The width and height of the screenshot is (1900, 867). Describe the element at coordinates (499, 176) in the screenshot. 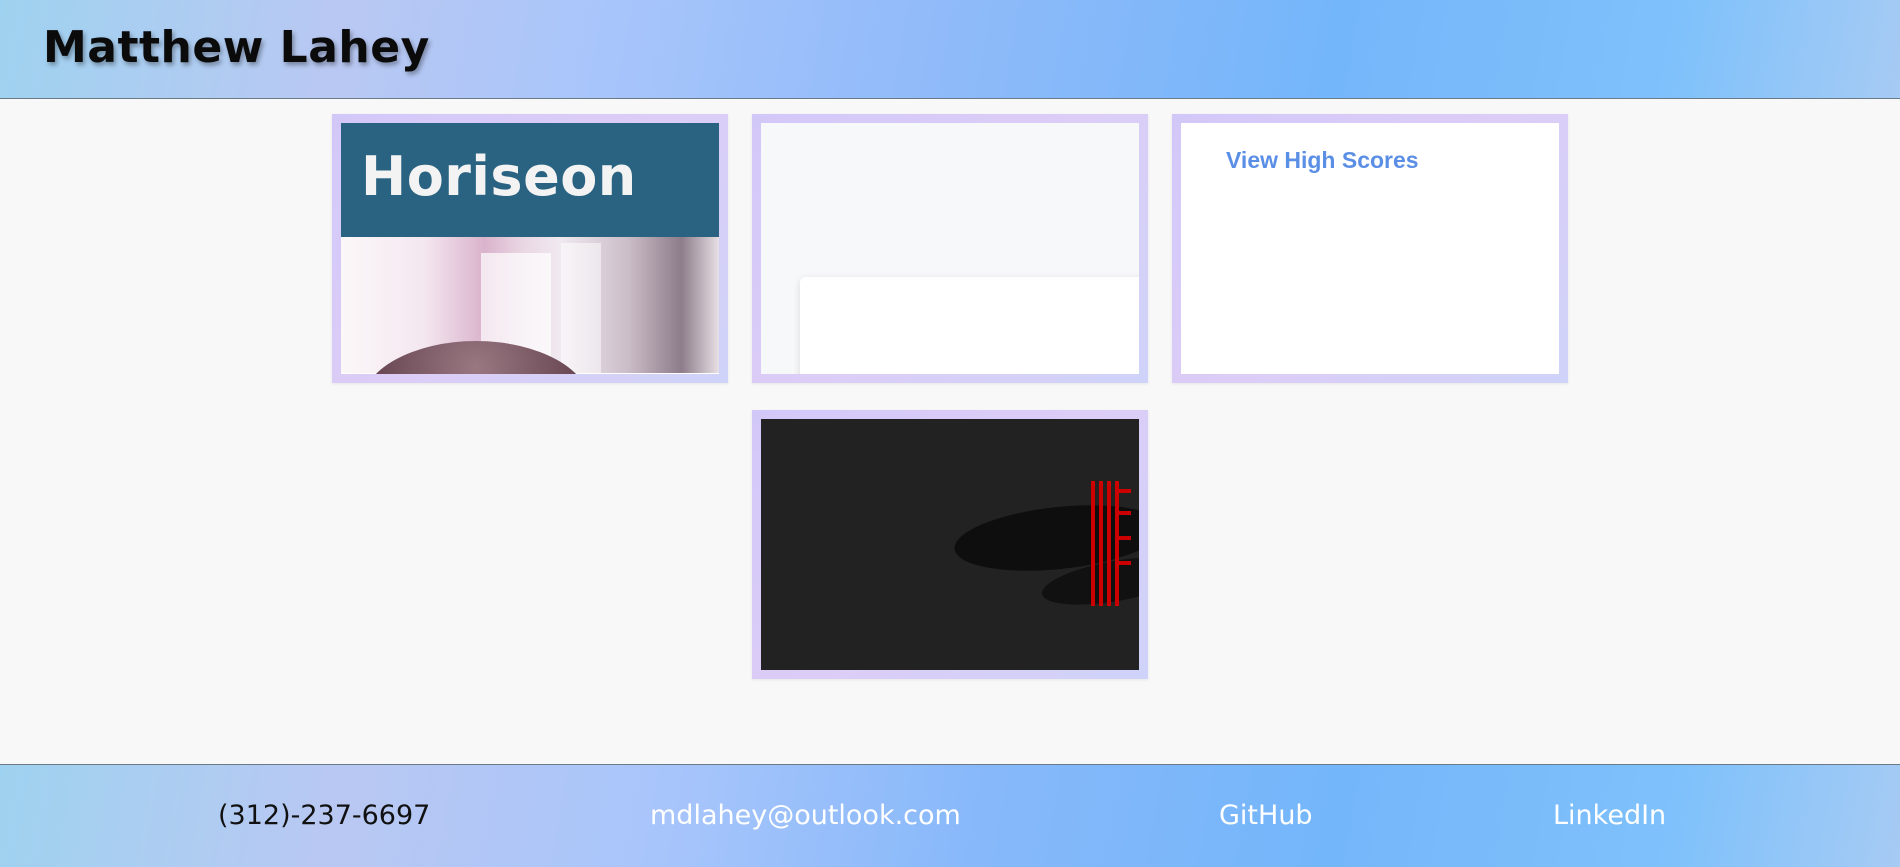

I see `horiseon-logo: Horiseon` at that location.